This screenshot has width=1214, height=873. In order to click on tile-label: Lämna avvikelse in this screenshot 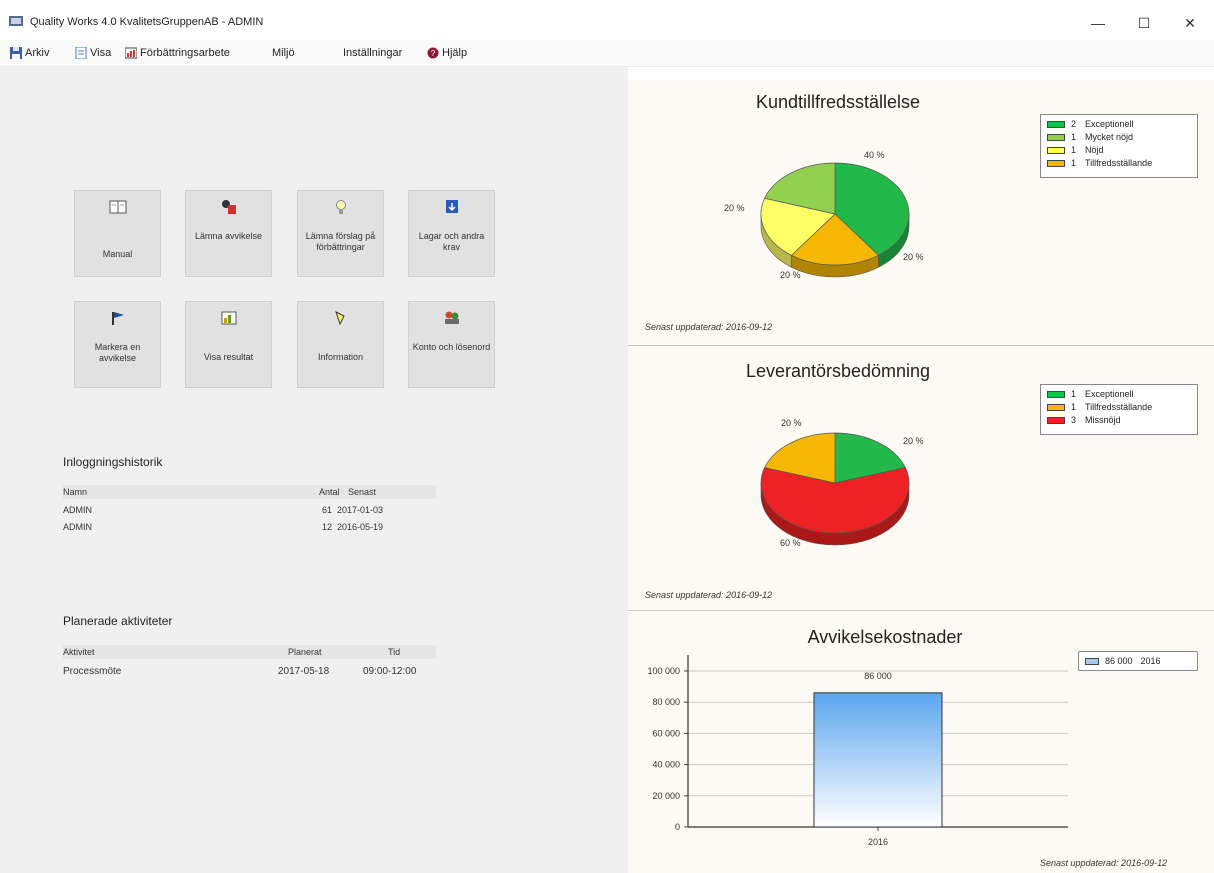, I will do `click(228, 236)`.